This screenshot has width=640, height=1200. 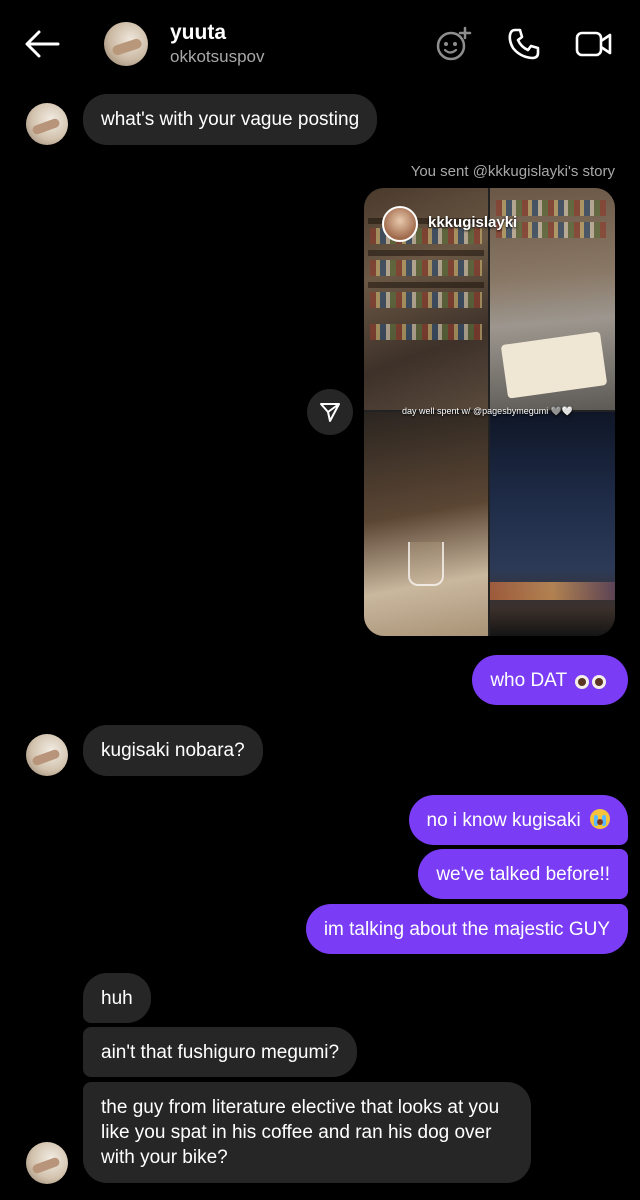 What do you see at coordinates (528, 680) in the screenshot?
I see `message-text: who DAT` at bounding box center [528, 680].